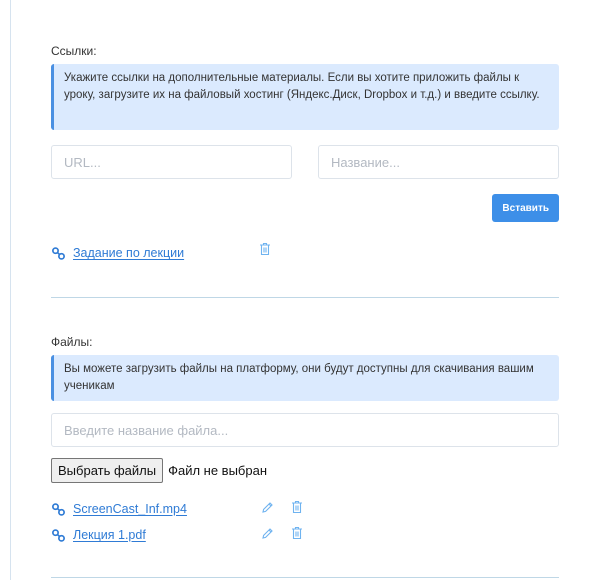  What do you see at coordinates (107, 470) in the screenshot?
I see `choose-files-button: Выбрать файлы` at bounding box center [107, 470].